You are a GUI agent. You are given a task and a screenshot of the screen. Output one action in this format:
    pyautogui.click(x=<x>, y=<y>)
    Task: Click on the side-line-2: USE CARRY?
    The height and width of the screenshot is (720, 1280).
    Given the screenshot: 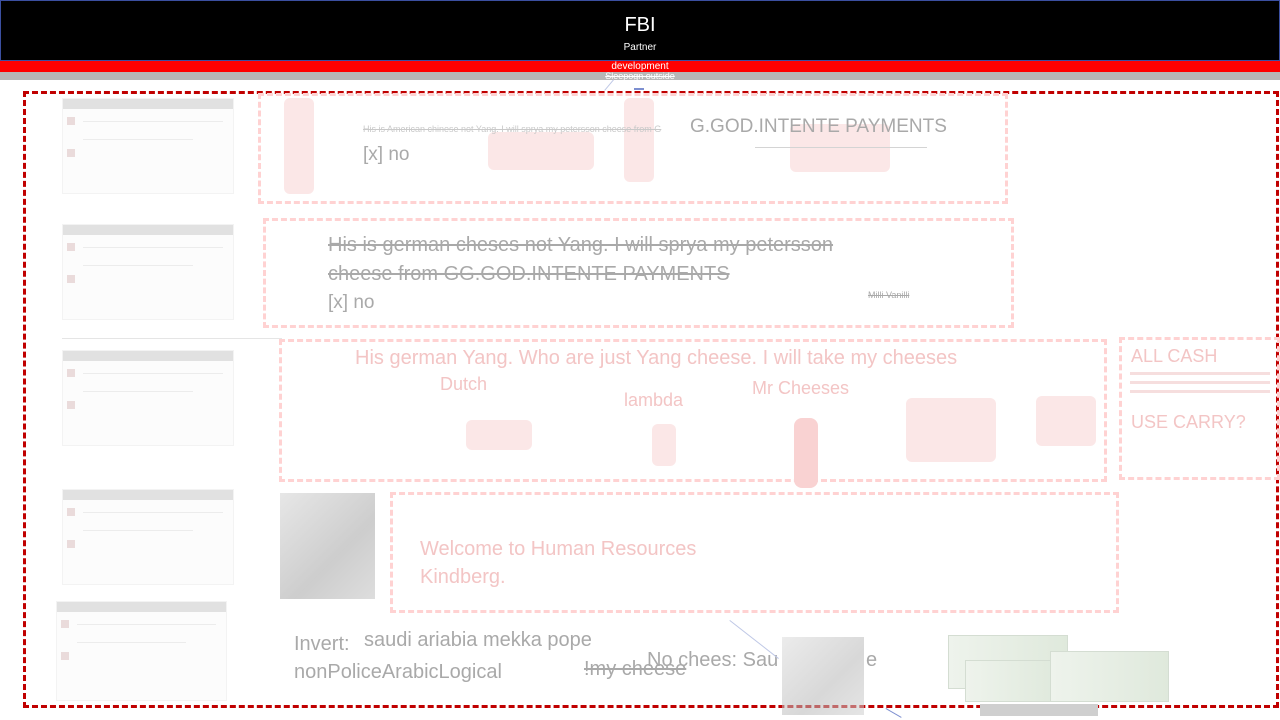 What is the action you would take?
    pyautogui.click(x=1188, y=422)
    